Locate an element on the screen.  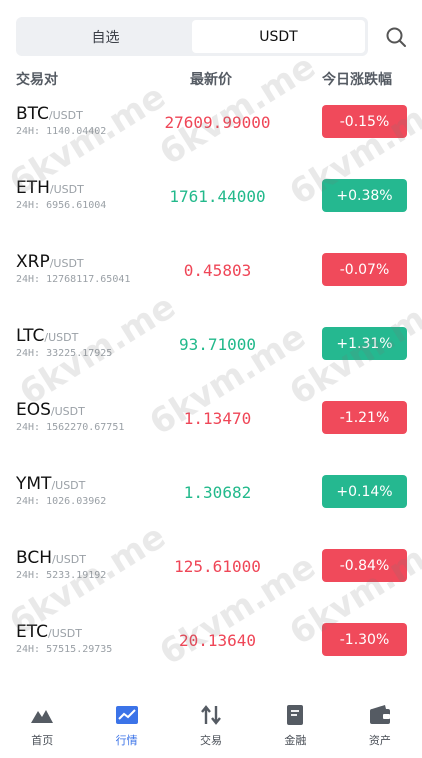
mountain-icon is located at coordinates (42, 716).